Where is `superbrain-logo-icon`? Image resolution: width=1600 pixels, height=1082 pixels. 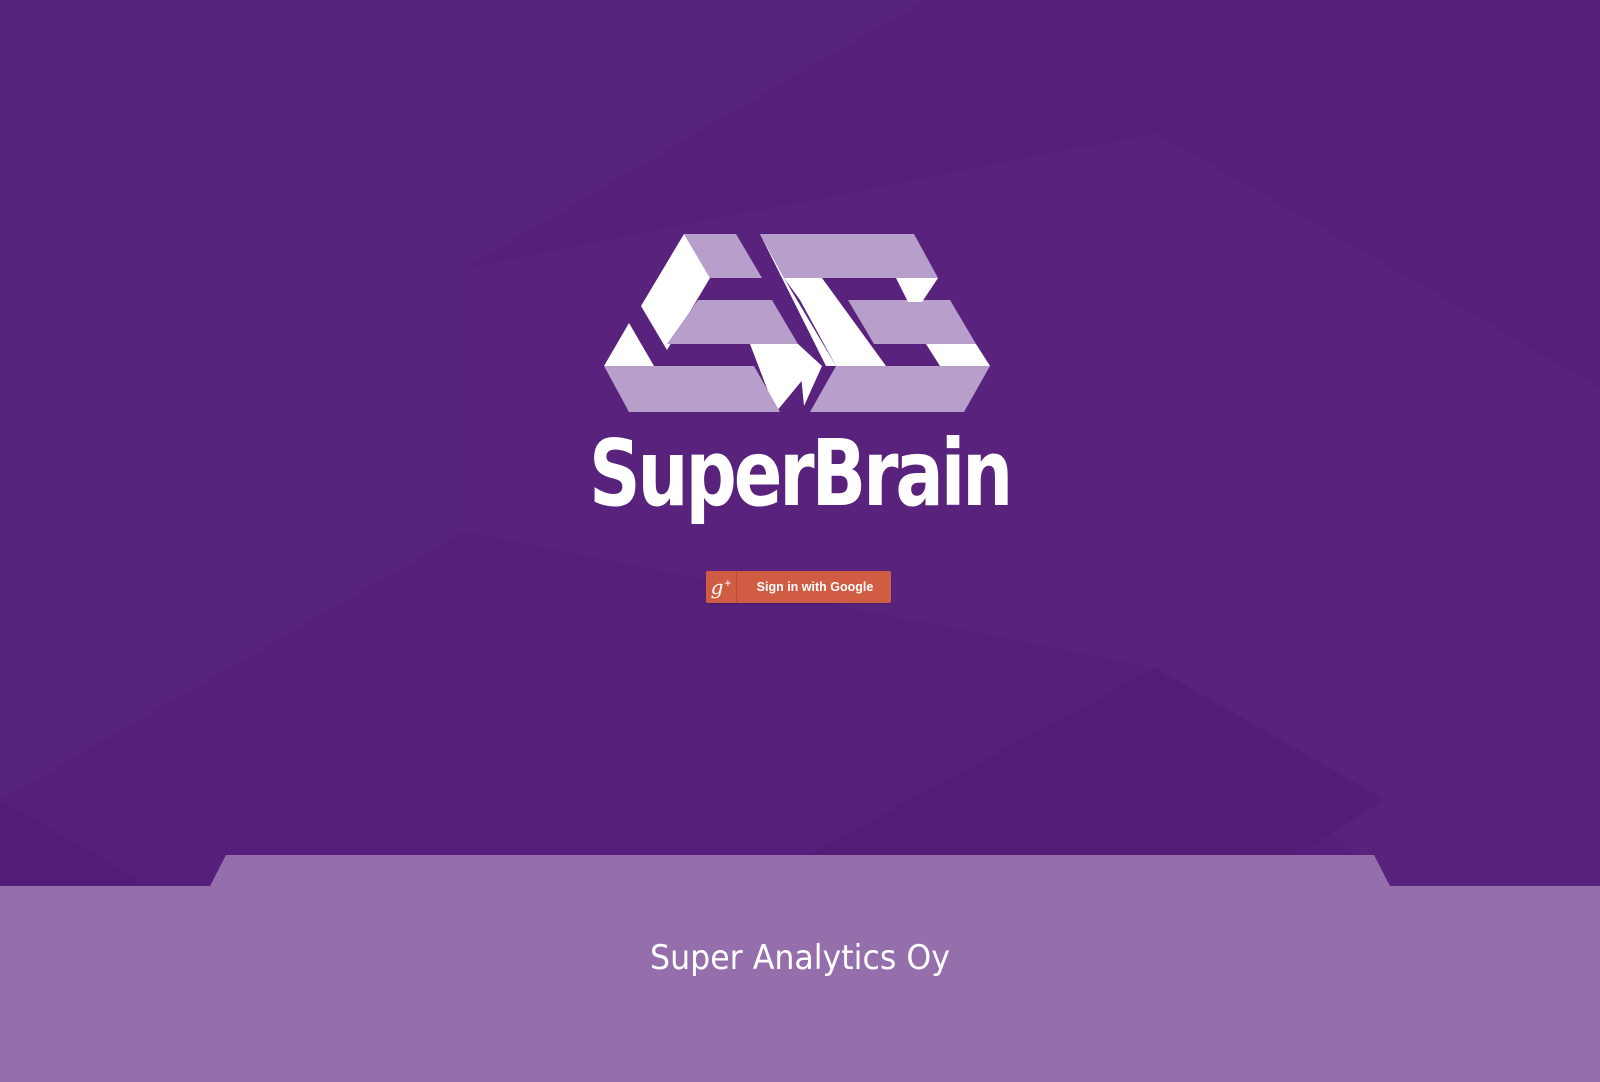 superbrain-logo-icon is located at coordinates (797, 323).